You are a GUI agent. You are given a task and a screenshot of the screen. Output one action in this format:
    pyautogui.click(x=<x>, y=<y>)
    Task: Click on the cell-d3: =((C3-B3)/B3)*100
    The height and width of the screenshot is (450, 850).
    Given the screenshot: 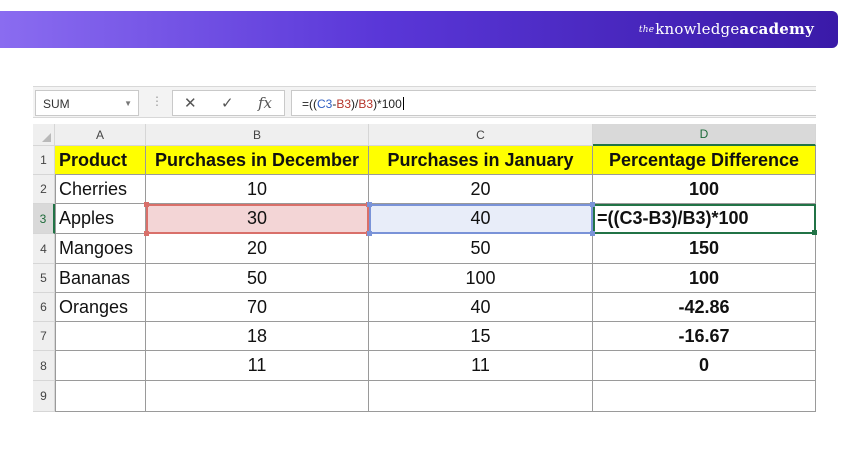 What is the action you would take?
    pyautogui.click(x=704, y=219)
    